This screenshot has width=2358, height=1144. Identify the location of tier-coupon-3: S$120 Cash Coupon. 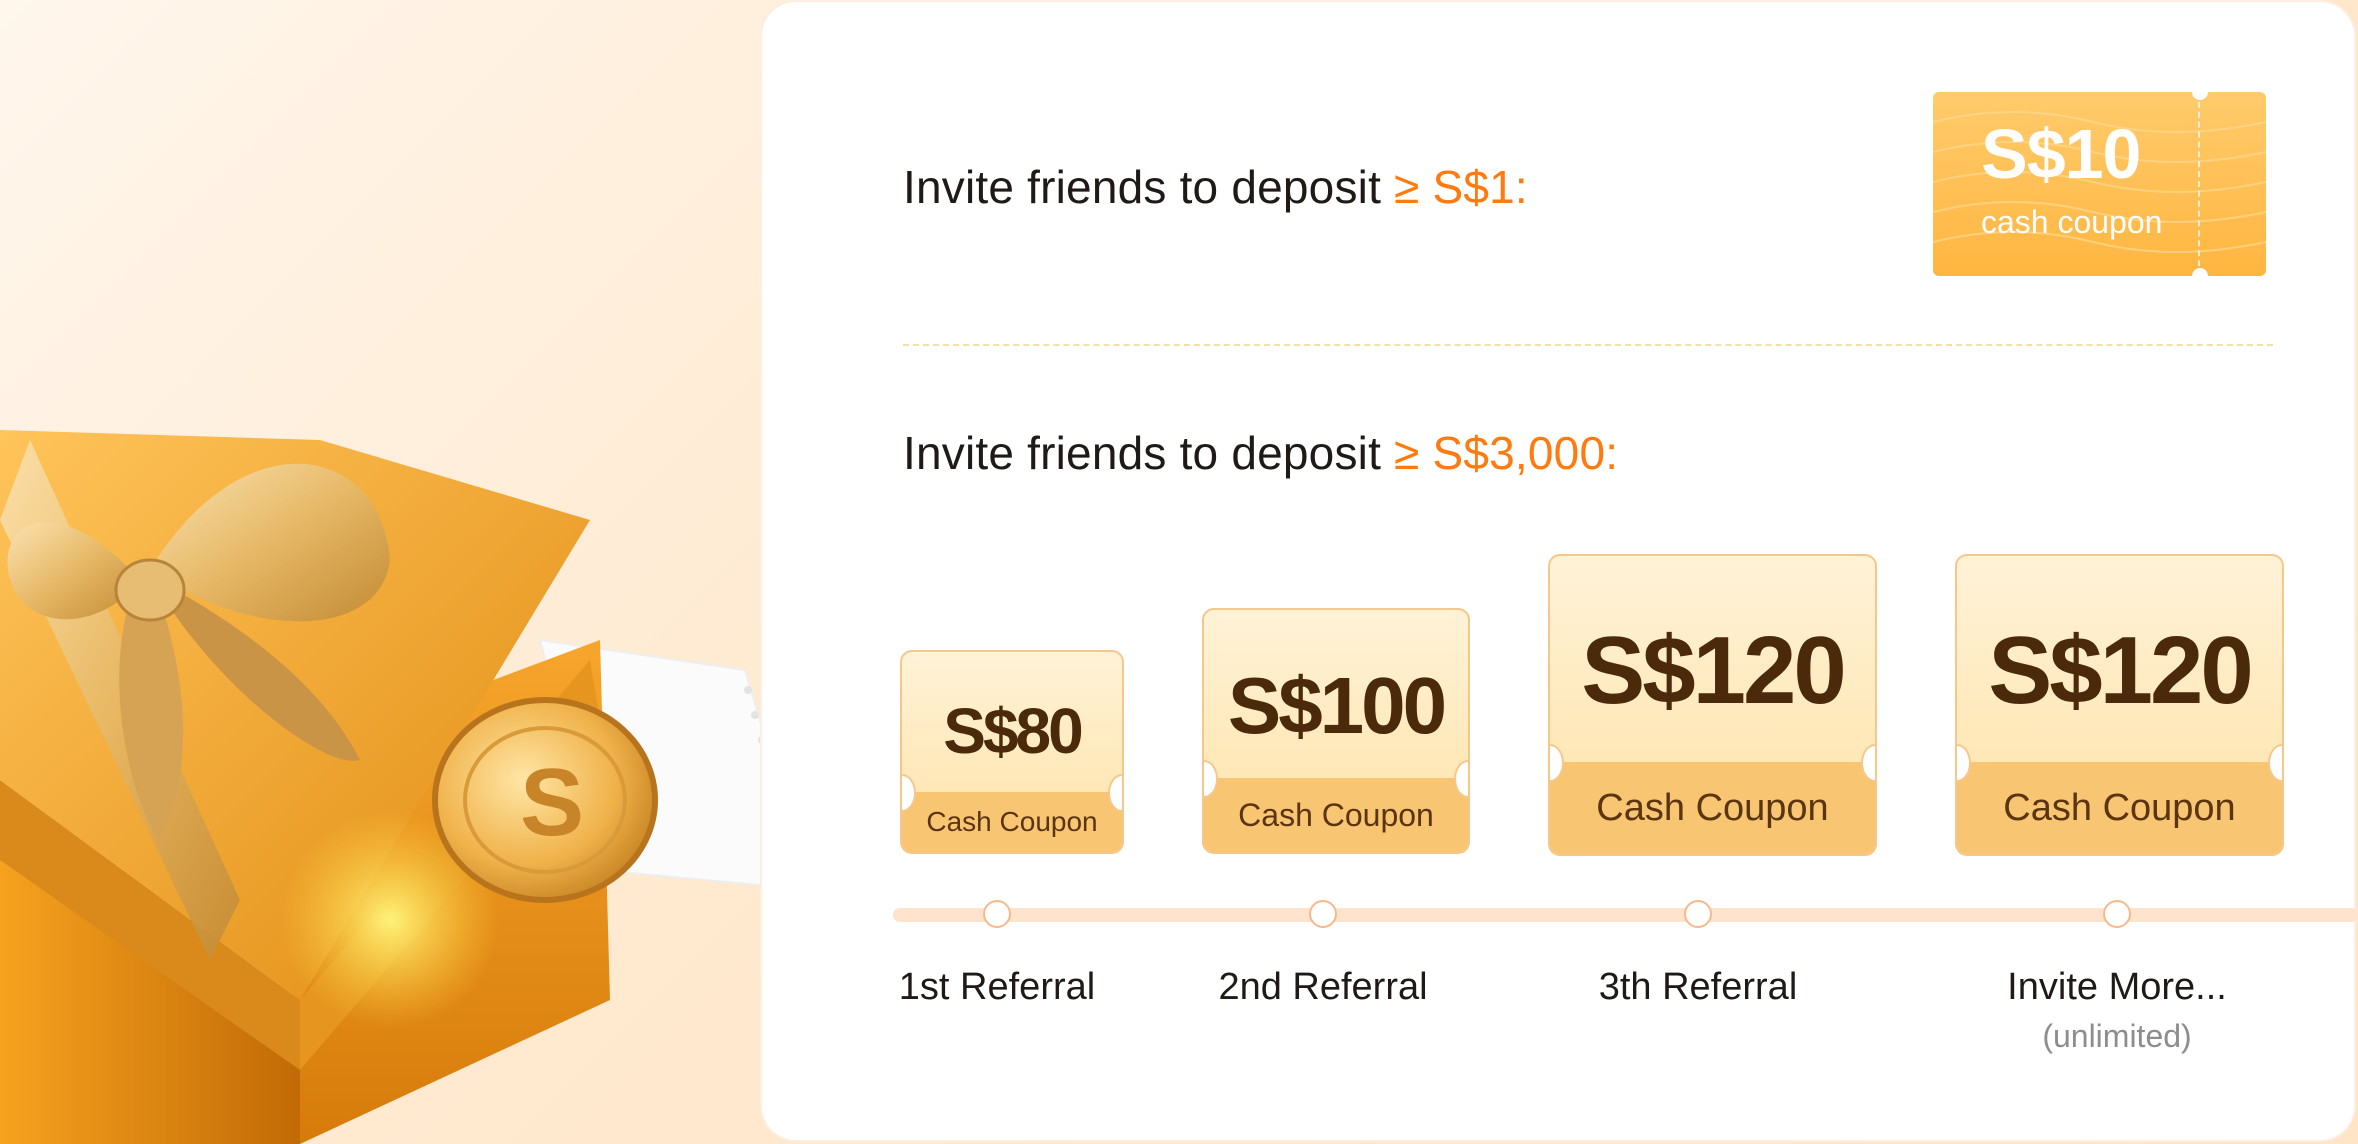
(1712, 705).